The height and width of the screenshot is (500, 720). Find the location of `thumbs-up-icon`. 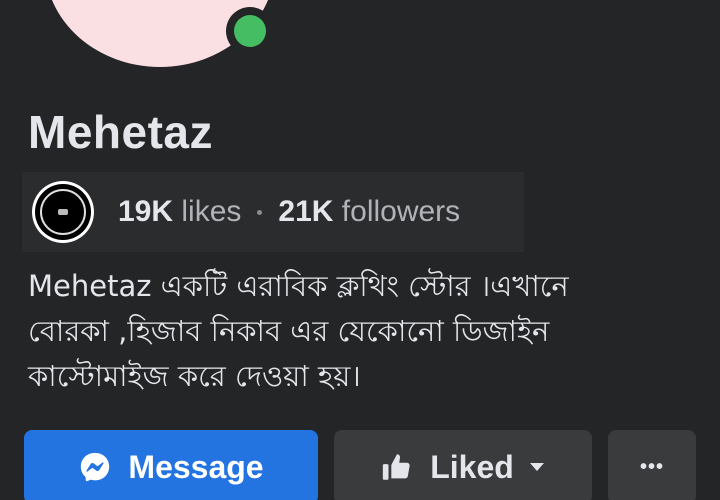

thumbs-up-icon is located at coordinates (397, 467).